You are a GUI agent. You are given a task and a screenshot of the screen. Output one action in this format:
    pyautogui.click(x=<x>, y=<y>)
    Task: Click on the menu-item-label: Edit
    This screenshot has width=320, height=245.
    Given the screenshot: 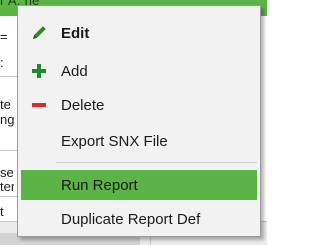 What is the action you would take?
    pyautogui.click(x=75, y=33)
    